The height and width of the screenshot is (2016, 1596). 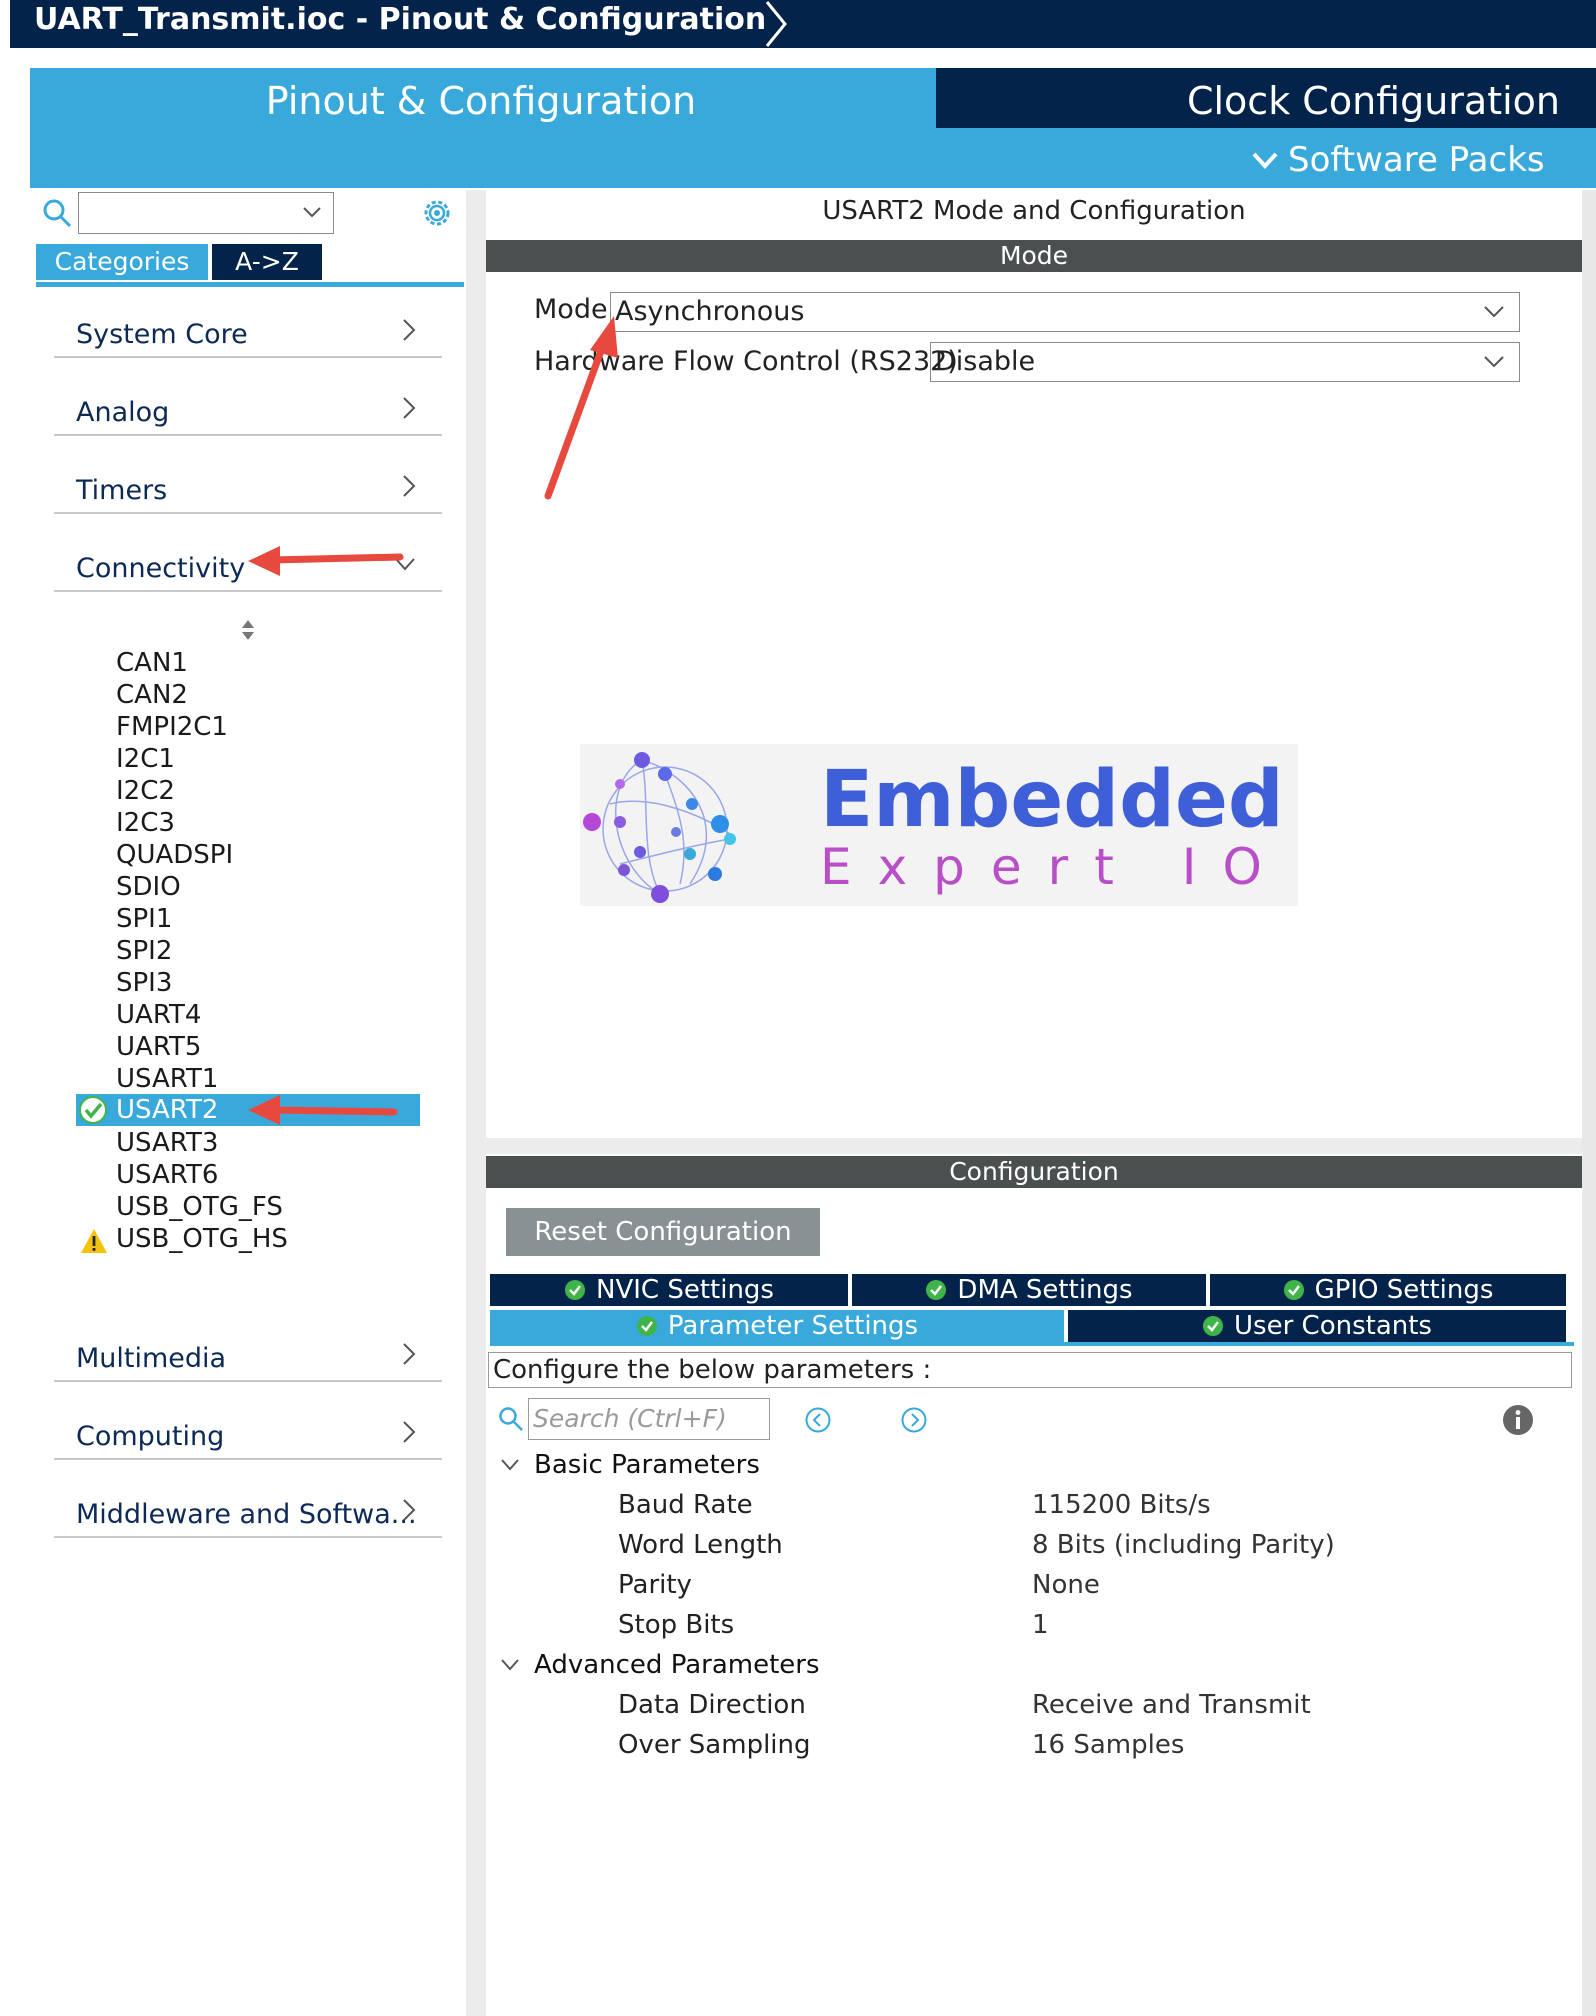 What do you see at coordinates (145, 791) in the screenshot?
I see `peripheral-i2c2: I2C2` at bounding box center [145, 791].